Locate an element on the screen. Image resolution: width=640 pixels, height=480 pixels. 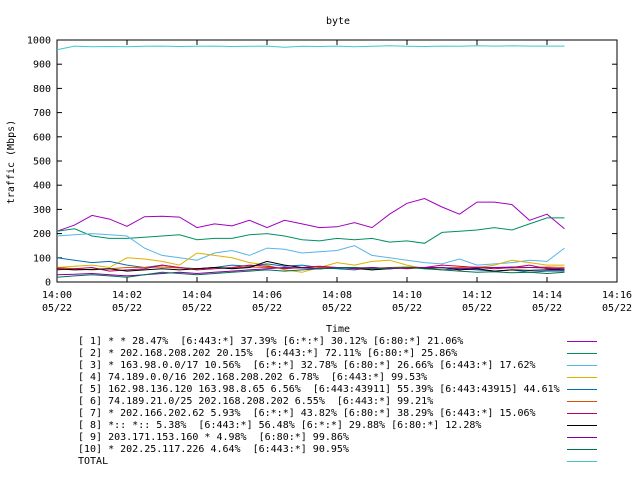
x-tick-time-label: 14:12 is located at coordinates (477, 295).